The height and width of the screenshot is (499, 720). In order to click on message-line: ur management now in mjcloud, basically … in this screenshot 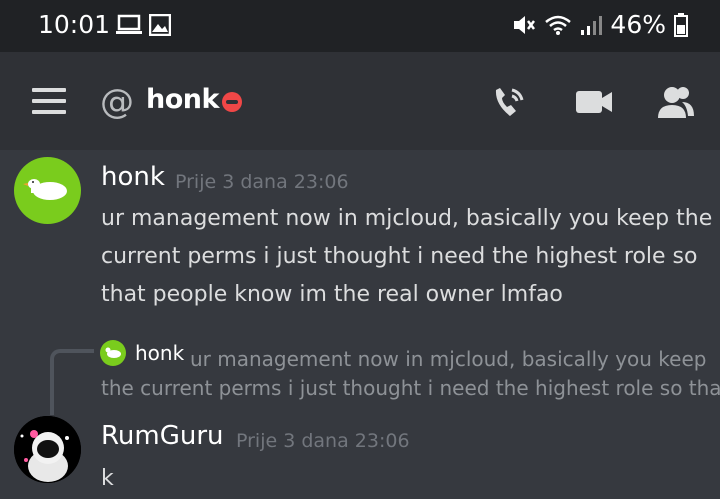, I will do `click(407, 218)`.